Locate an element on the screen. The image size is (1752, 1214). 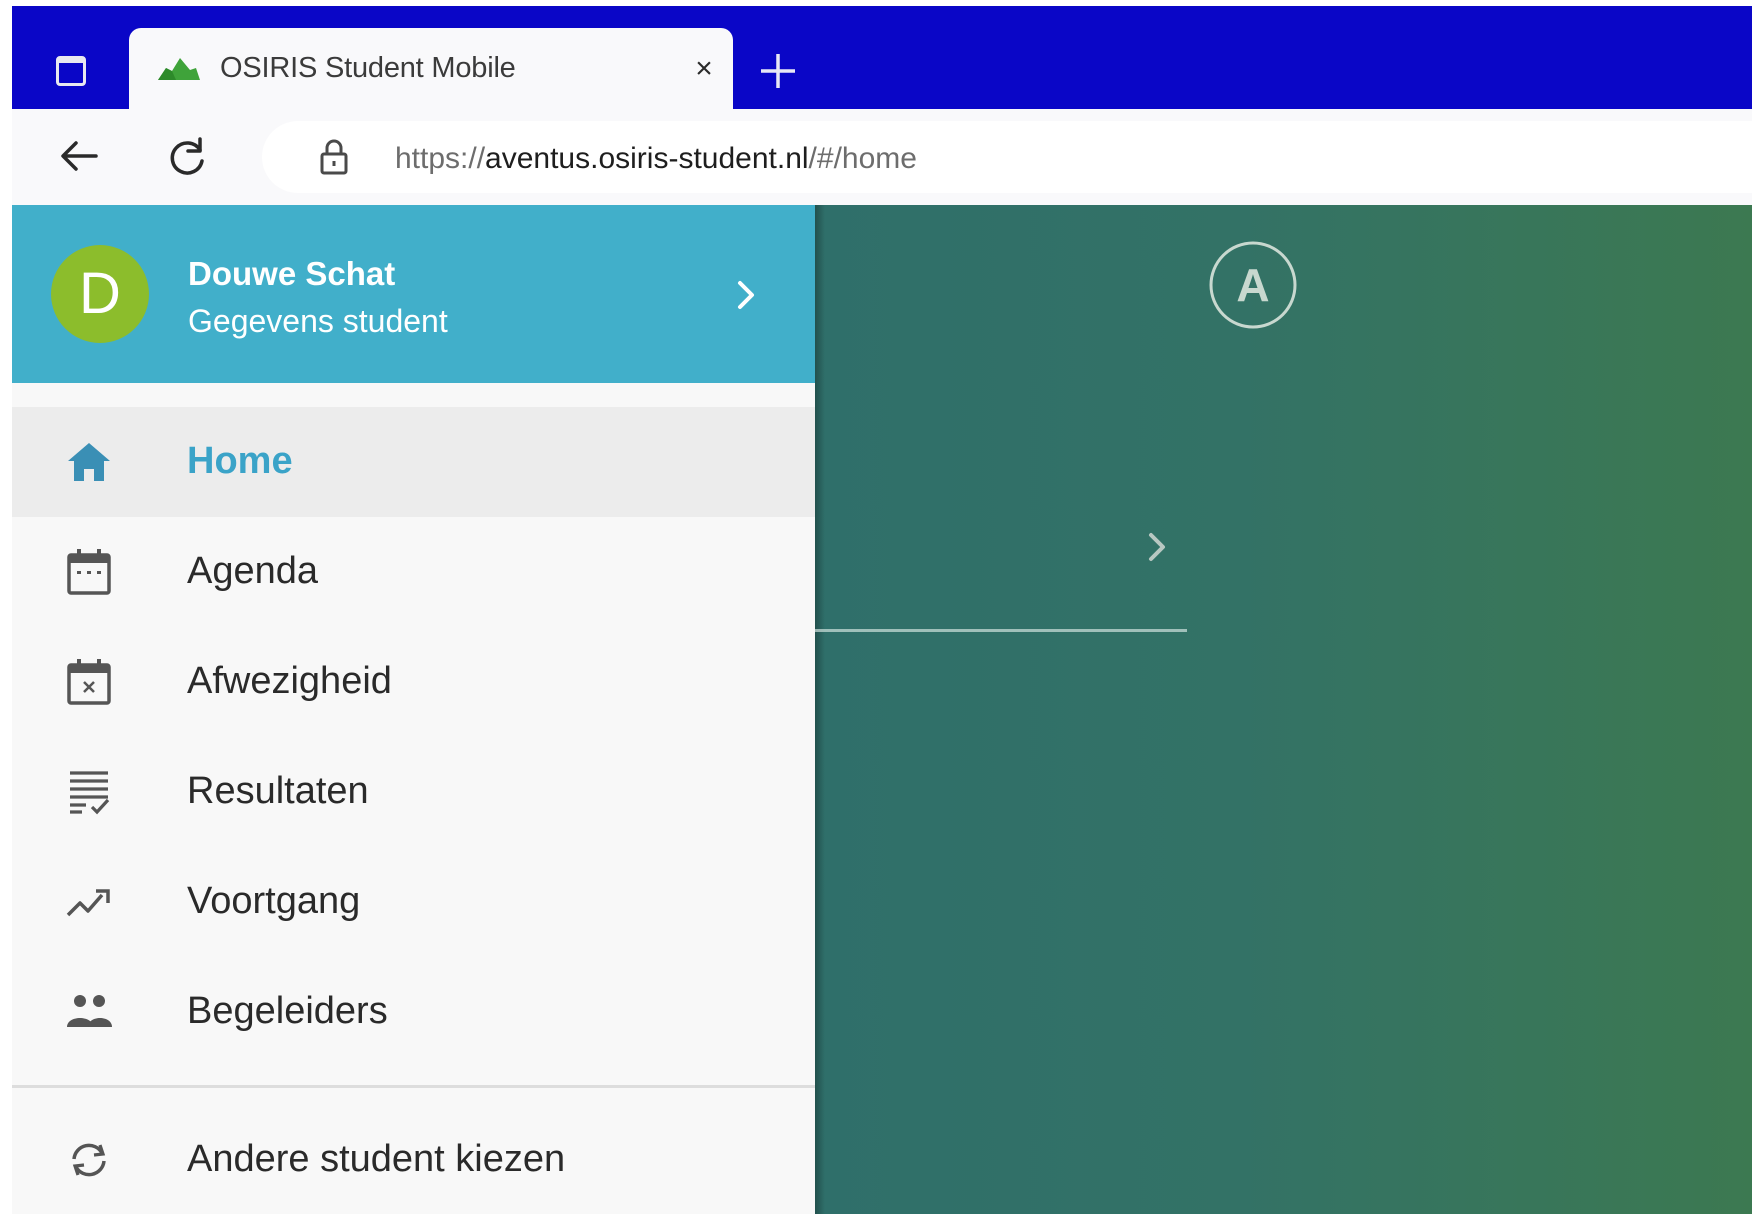
drawer-shadow is located at coordinates (820, 709).